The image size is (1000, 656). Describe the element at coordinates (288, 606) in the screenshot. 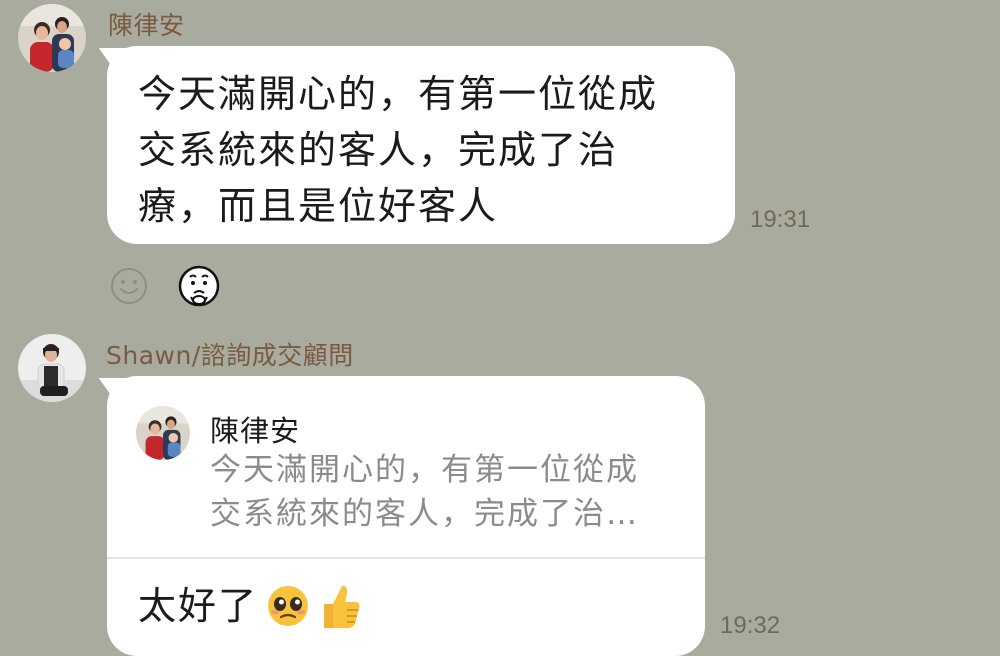

I see `pleading-face-emoji-icon` at that location.